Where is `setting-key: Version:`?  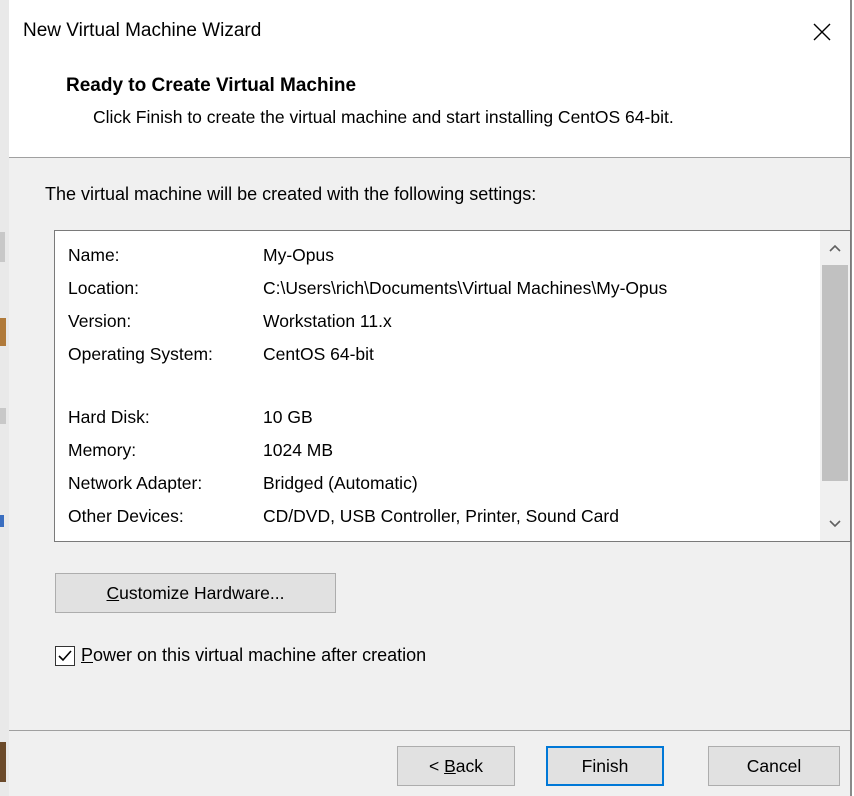 setting-key: Version: is located at coordinates (100, 321).